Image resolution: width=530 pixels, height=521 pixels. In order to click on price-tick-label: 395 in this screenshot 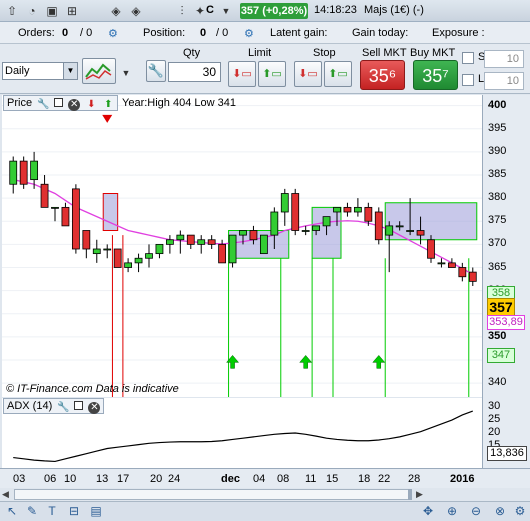, I will do `click(497, 127)`.